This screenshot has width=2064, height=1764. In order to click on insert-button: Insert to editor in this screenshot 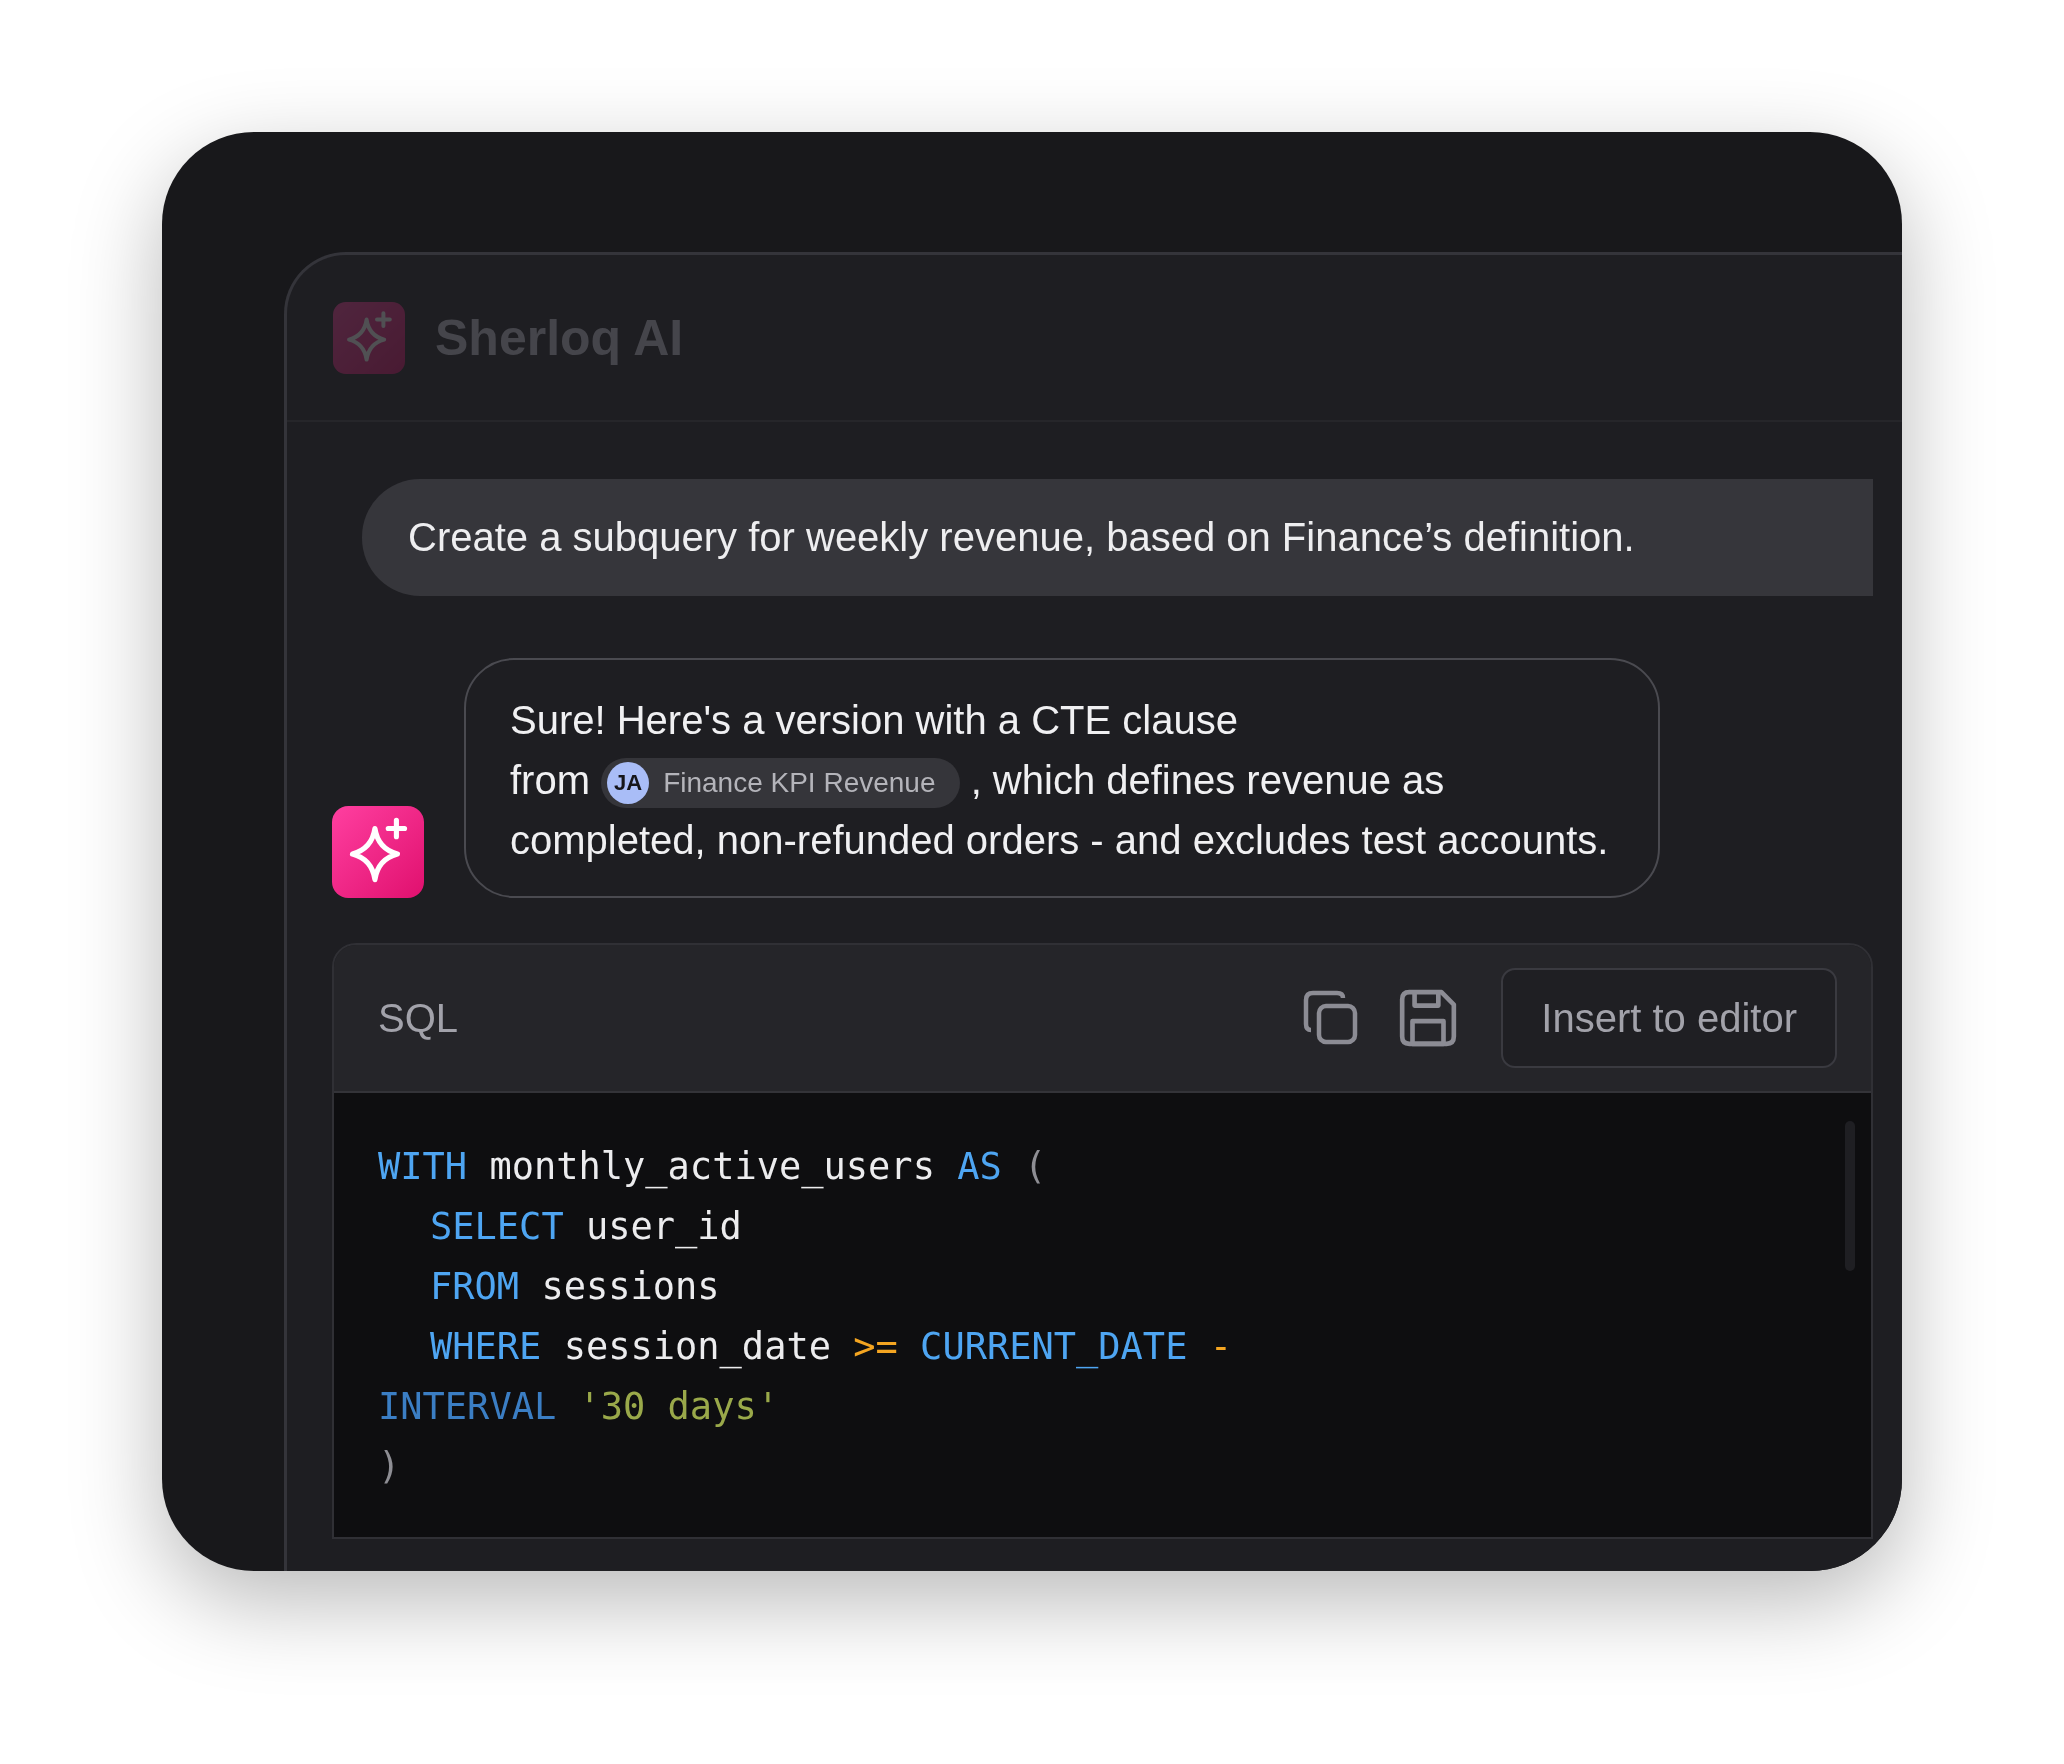, I will do `click(1669, 1018)`.